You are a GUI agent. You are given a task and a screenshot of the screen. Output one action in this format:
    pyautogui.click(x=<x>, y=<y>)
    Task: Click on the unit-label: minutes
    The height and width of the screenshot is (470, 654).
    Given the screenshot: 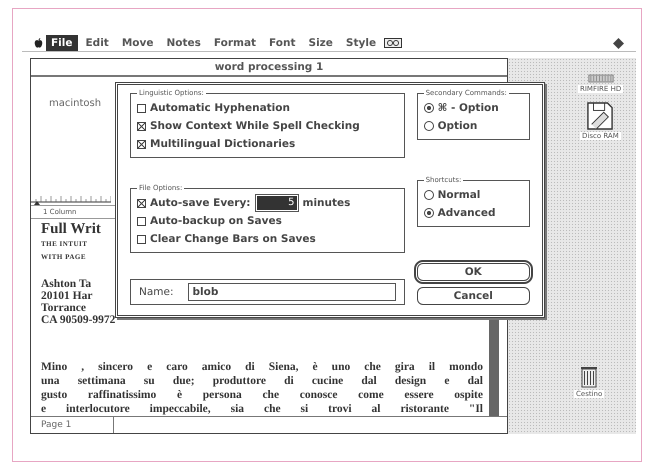 What is the action you would take?
    pyautogui.click(x=326, y=203)
    